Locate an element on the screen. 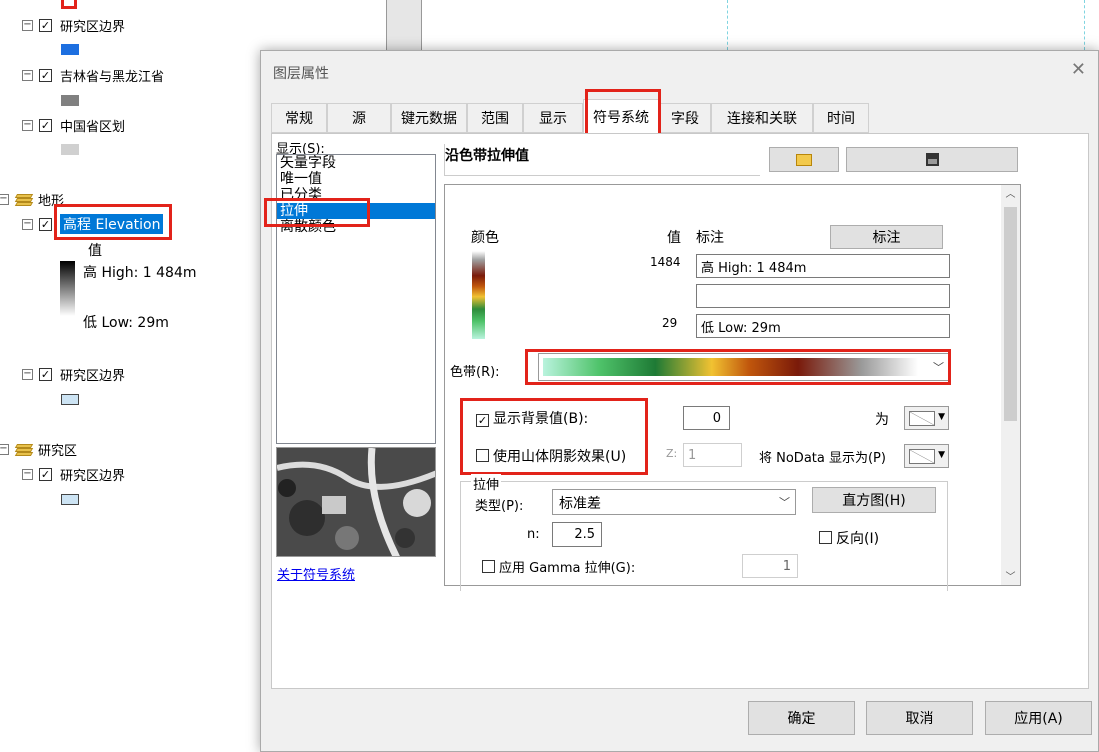 The image size is (1099, 752). toc-item-label: 中国省区划 is located at coordinates (93, 127).